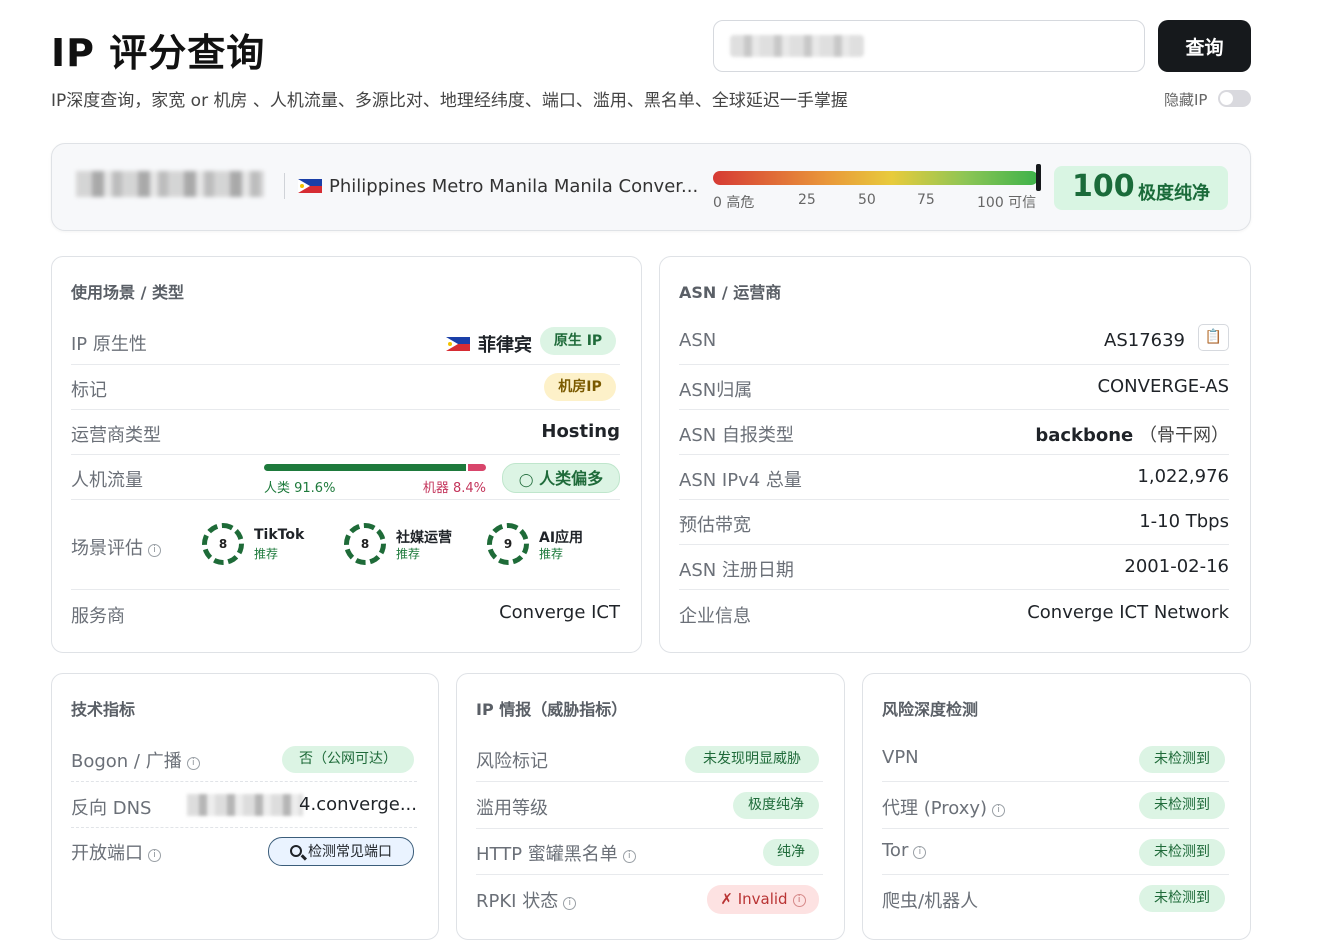 This screenshot has height=950, width=1320. What do you see at coordinates (547, 854) in the screenshot?
I see `honeypot-label-text: HTTP 蜜罐黑名单` at bounding box center [547, 854].